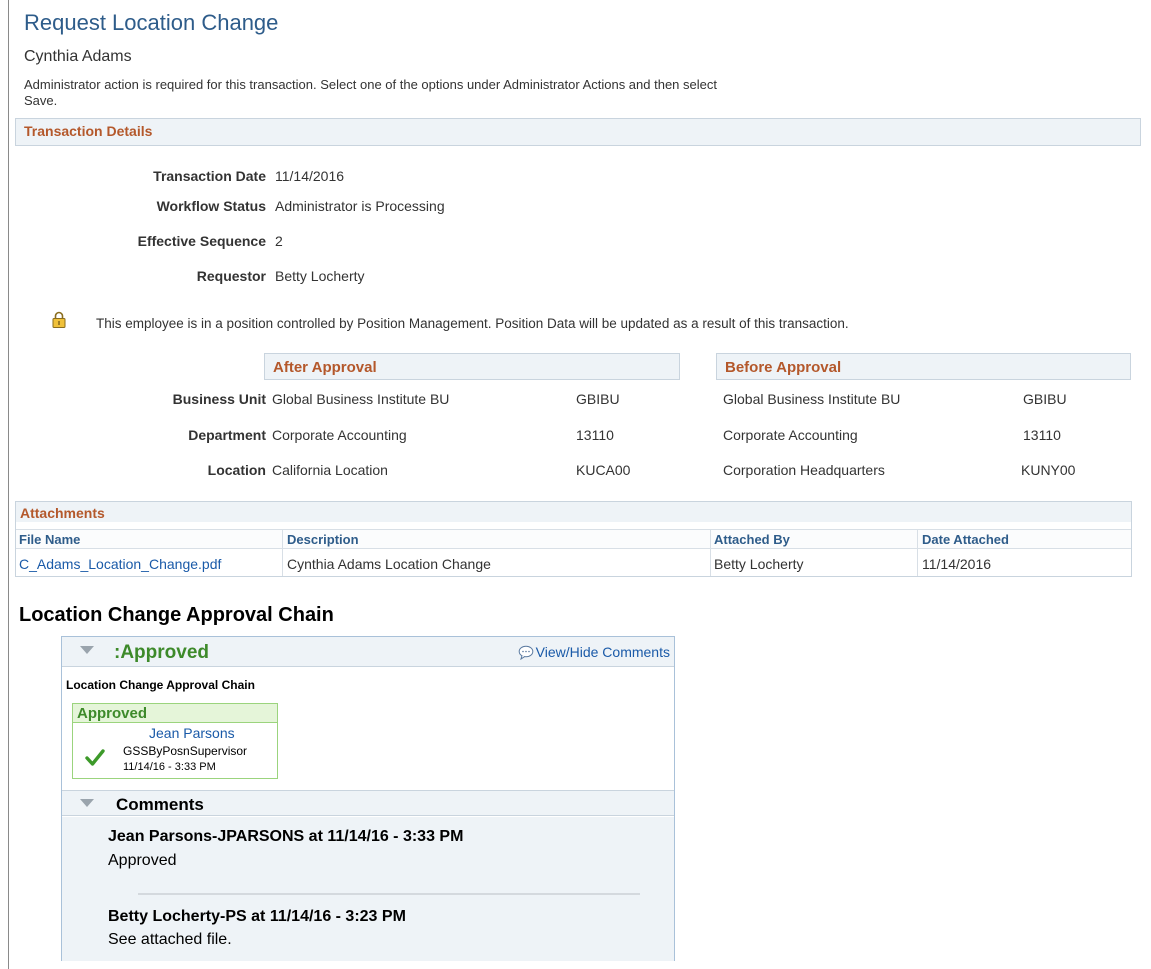  I want to click on transaction-details-title: Transaction Details, so click(88, 131).